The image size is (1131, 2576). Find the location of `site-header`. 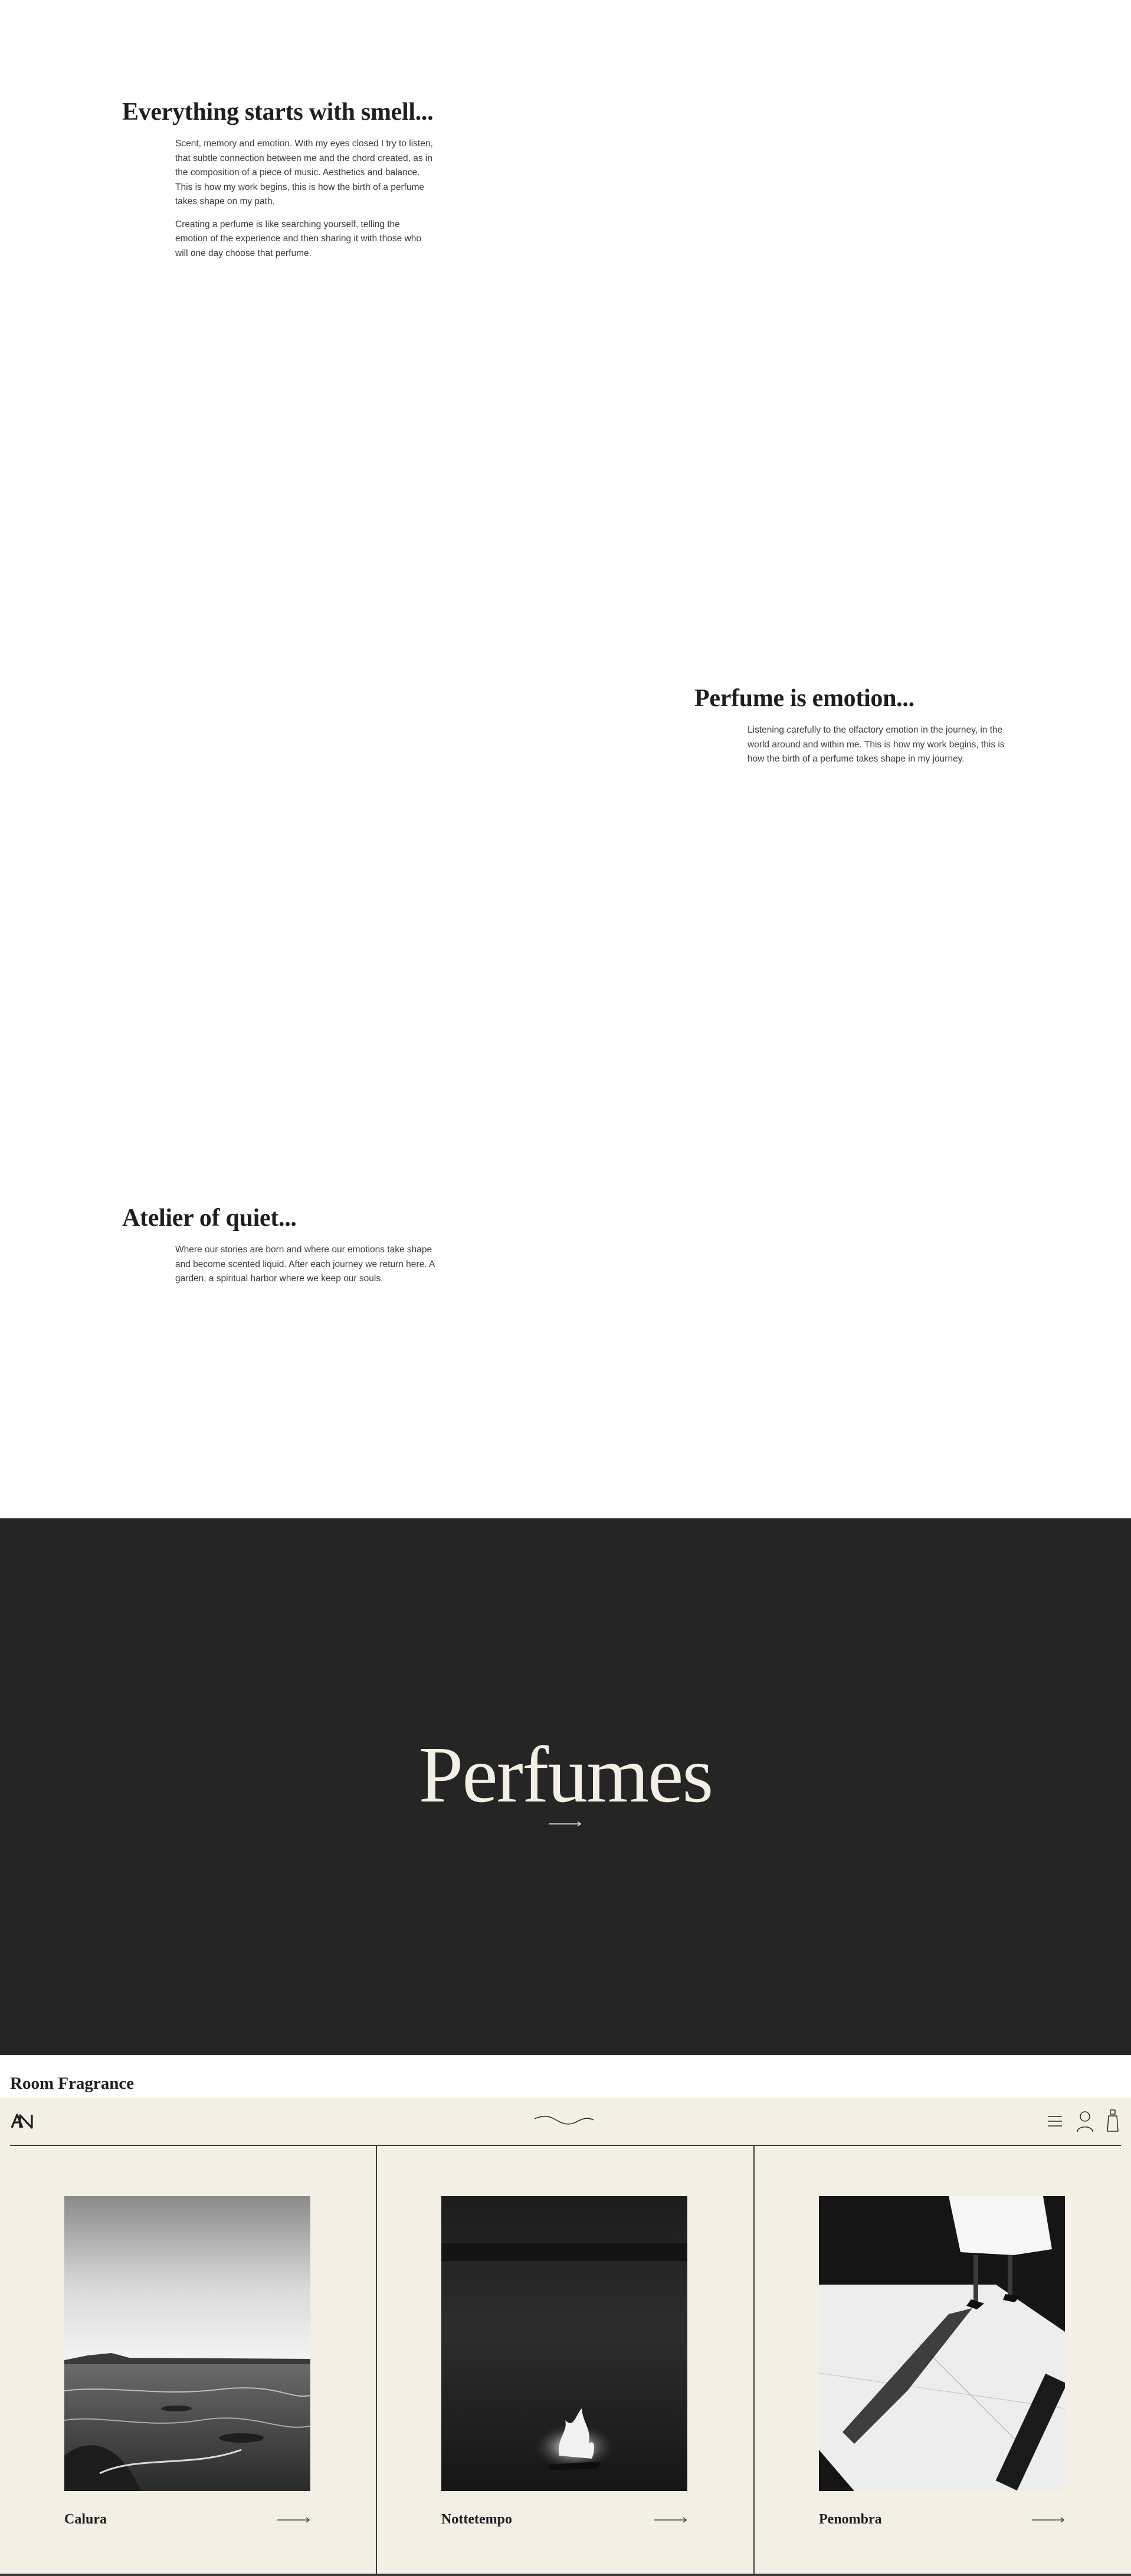

site-header is located at coordinates (565, 2122).